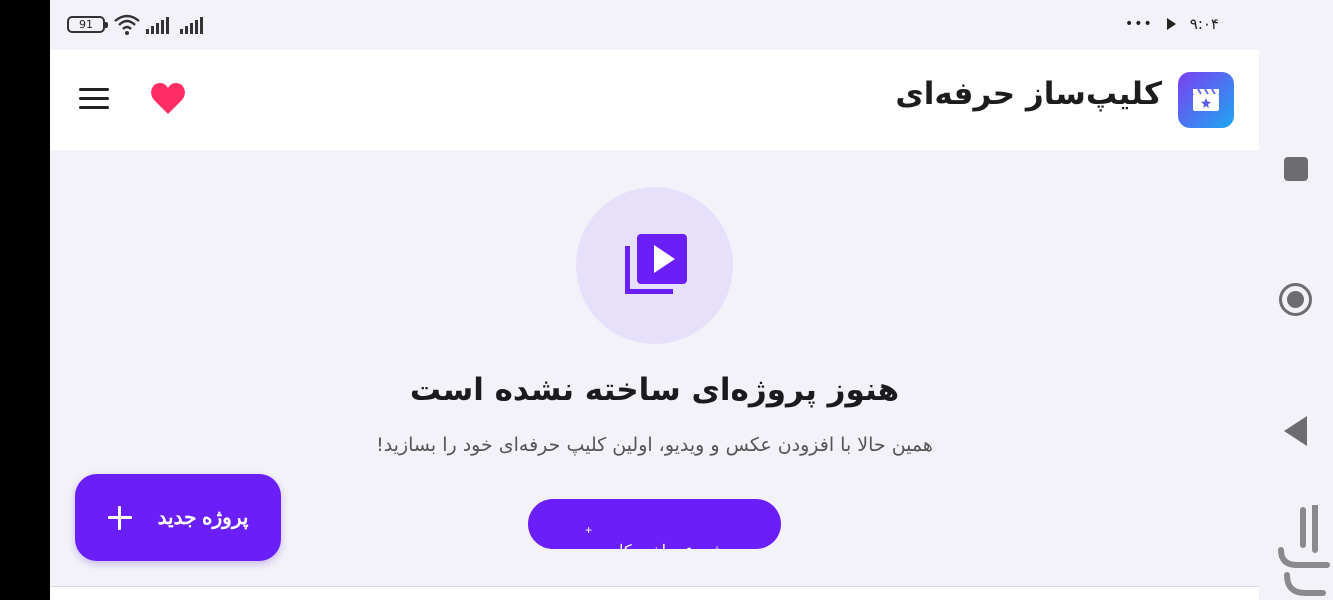 Image resolution: width=1333 pixels, height=600 pixels. I want to click on plus-icon: +, so click(589, 530).